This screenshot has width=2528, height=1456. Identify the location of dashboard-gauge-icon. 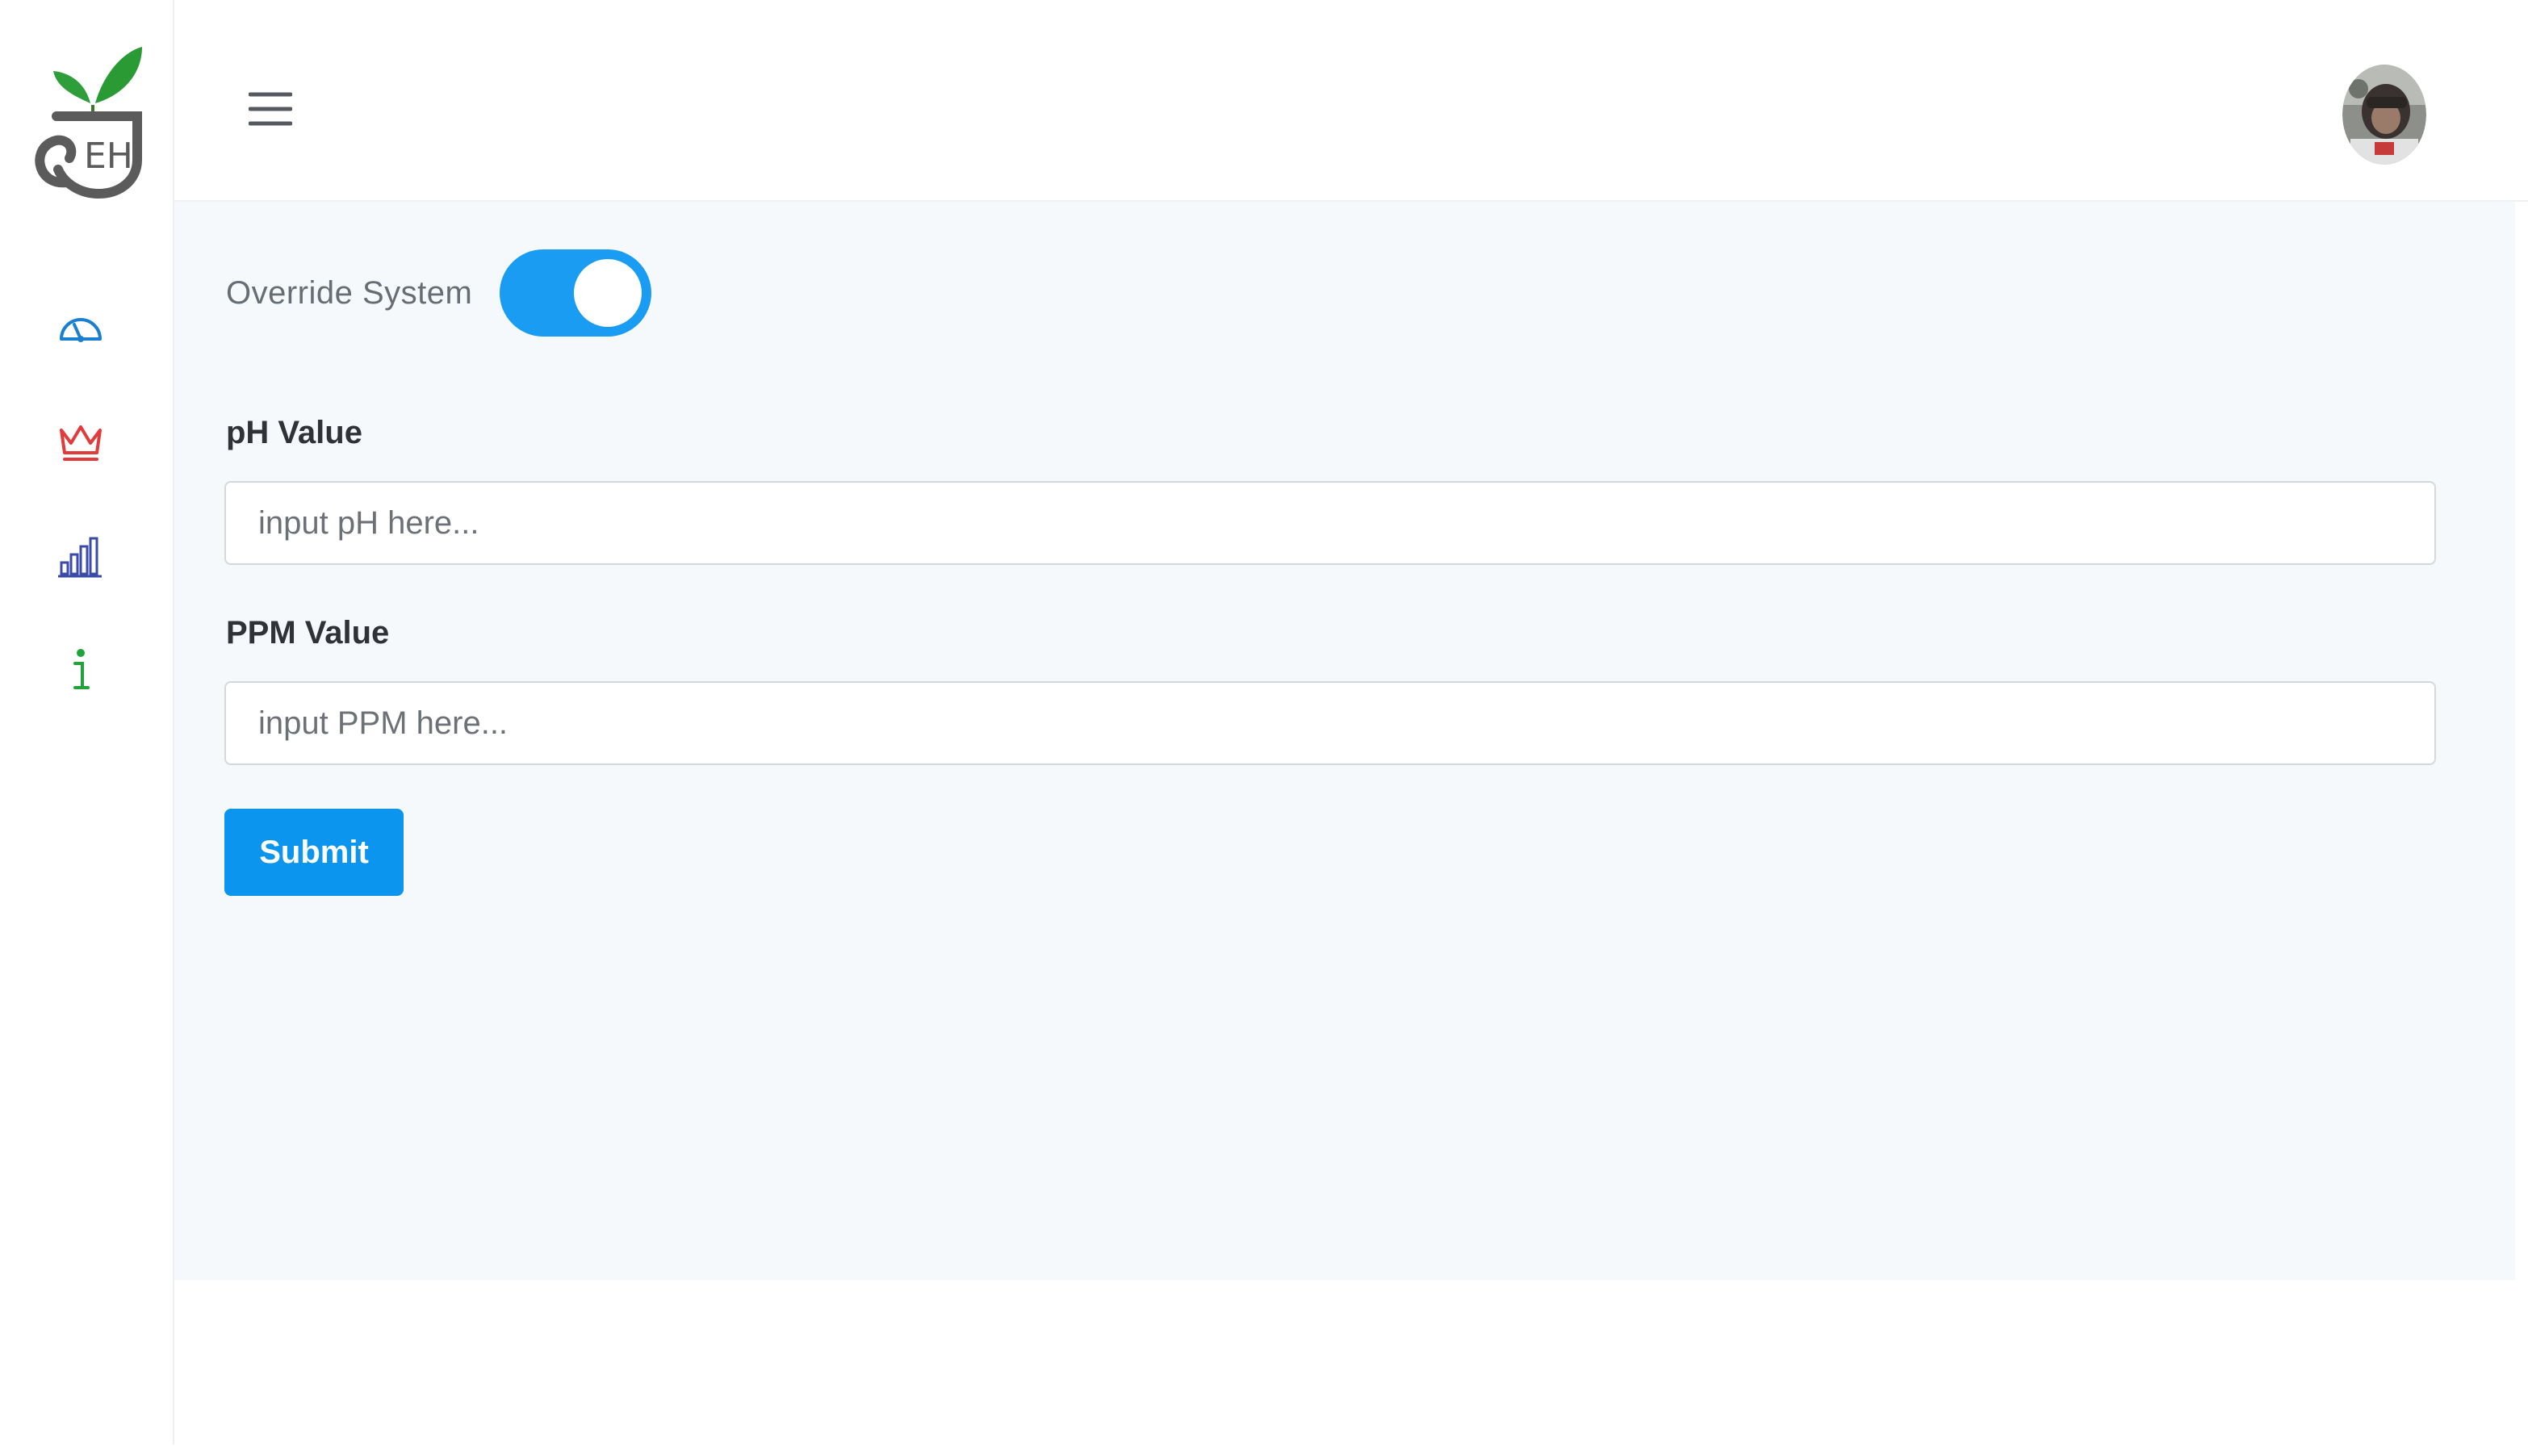
(81, 330).